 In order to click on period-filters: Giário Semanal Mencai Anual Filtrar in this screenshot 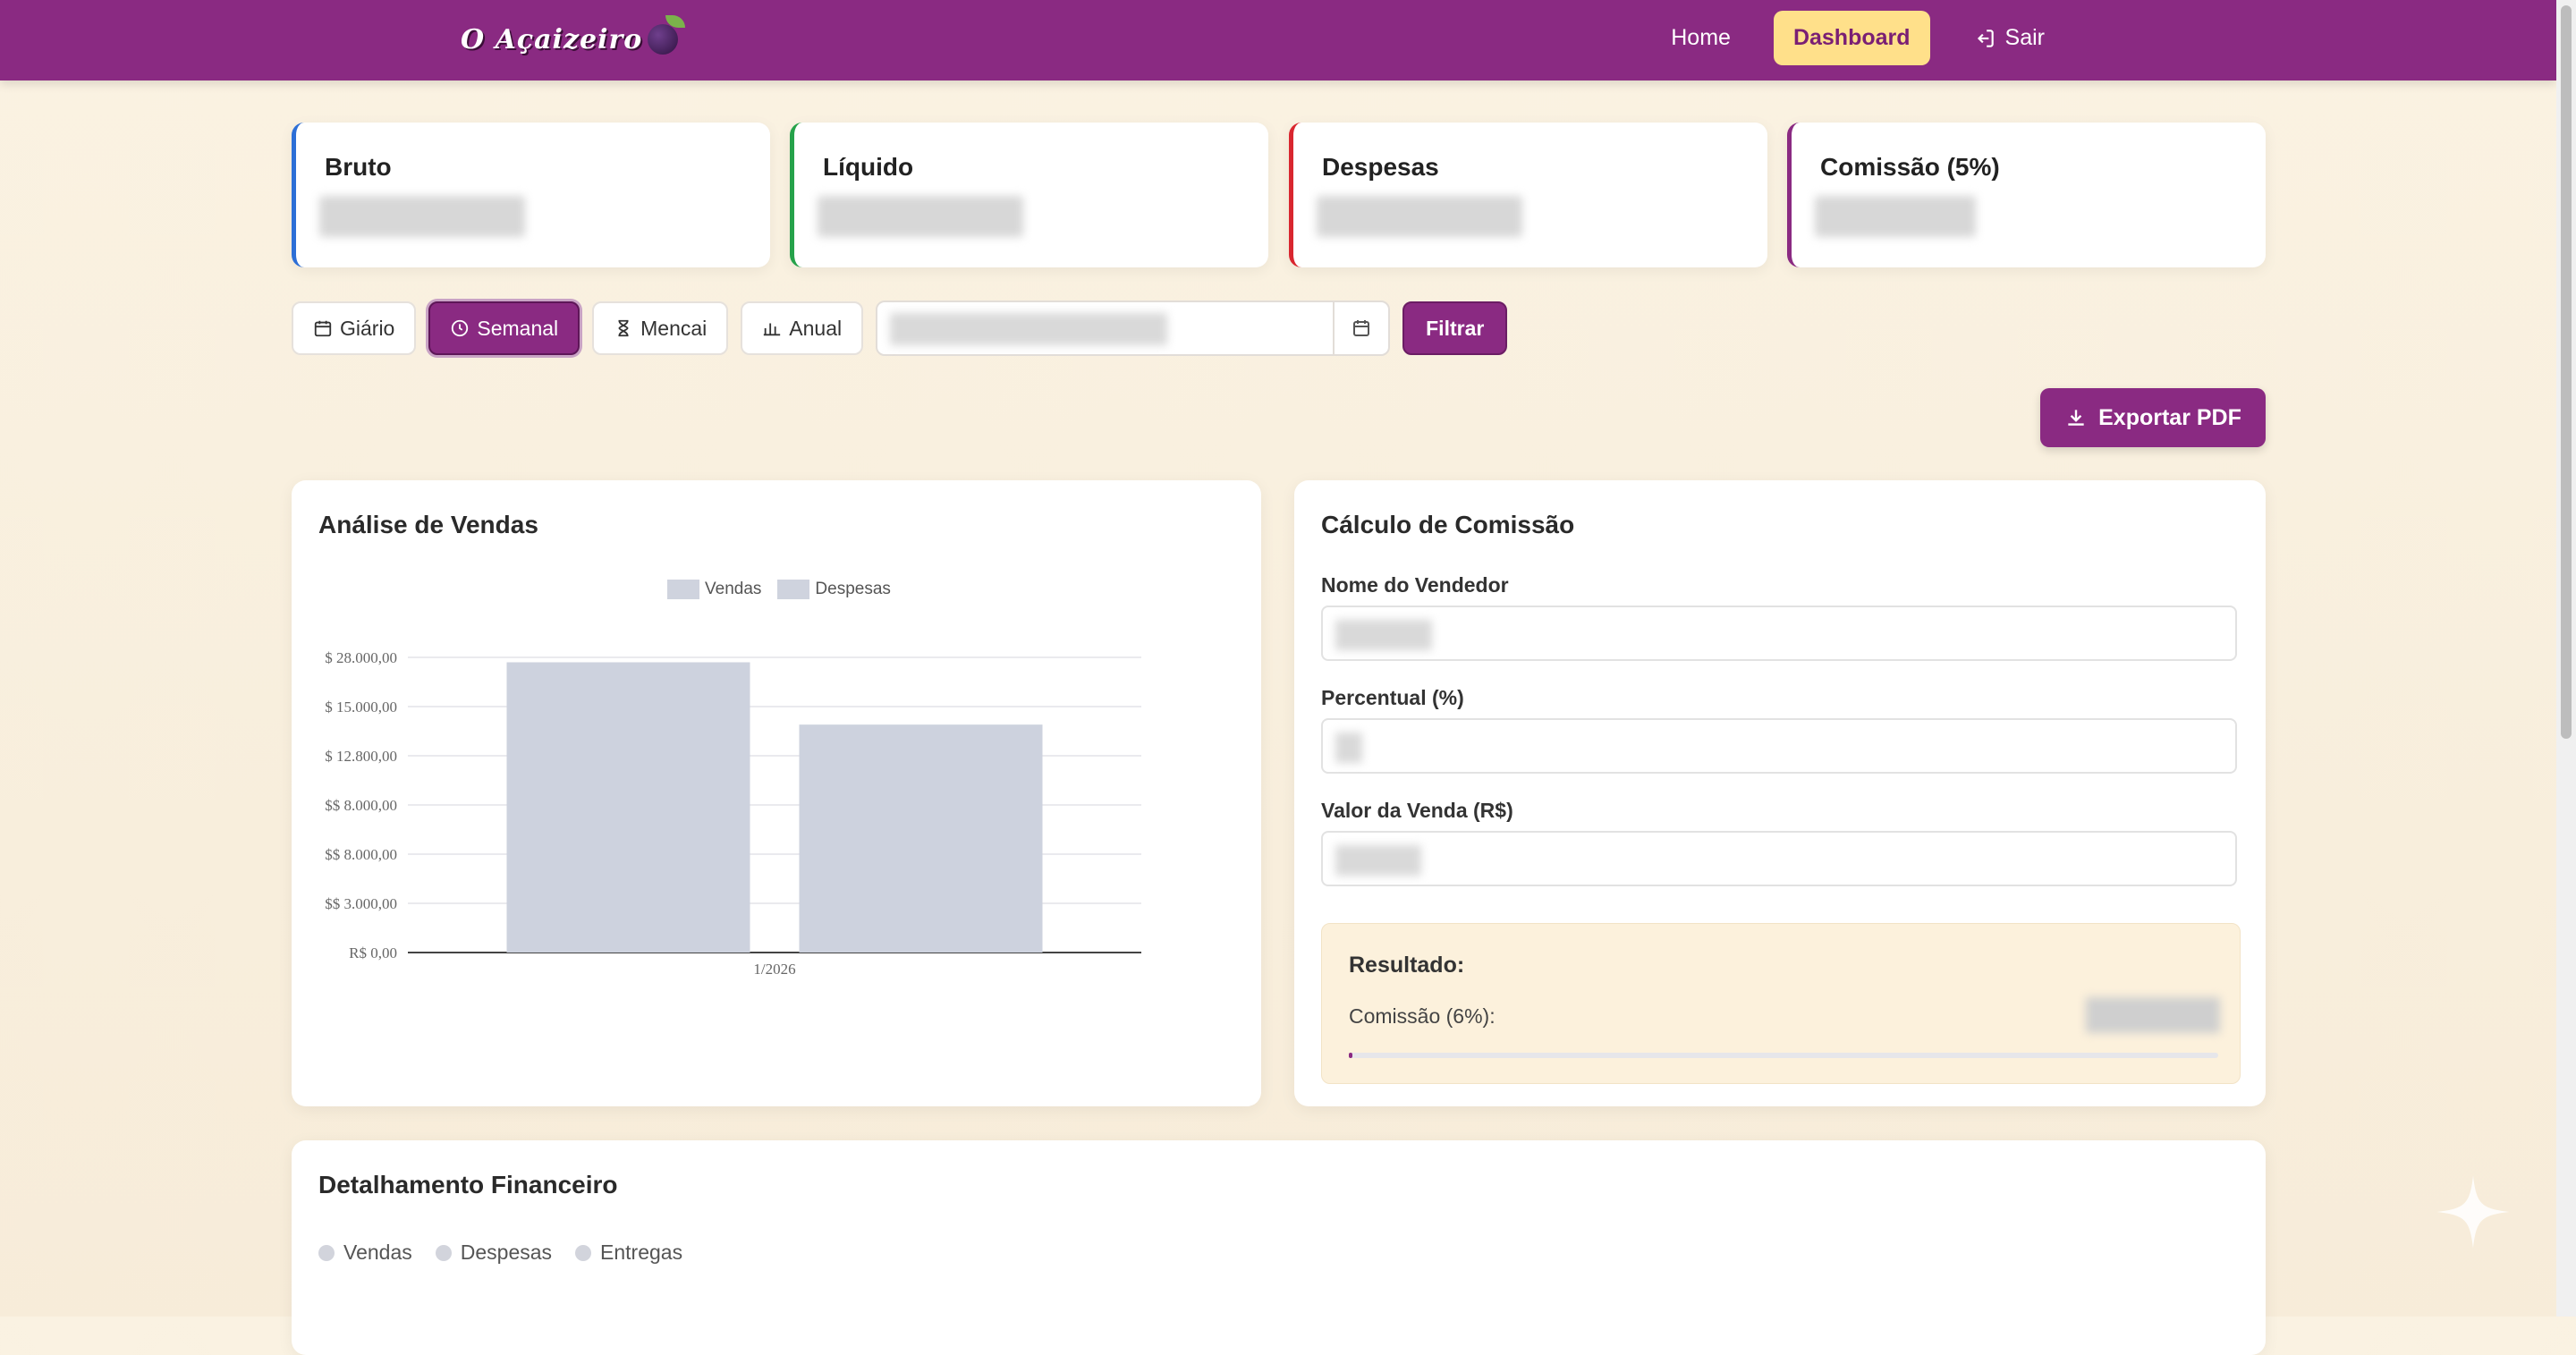, I will do `click(900, 328)`.